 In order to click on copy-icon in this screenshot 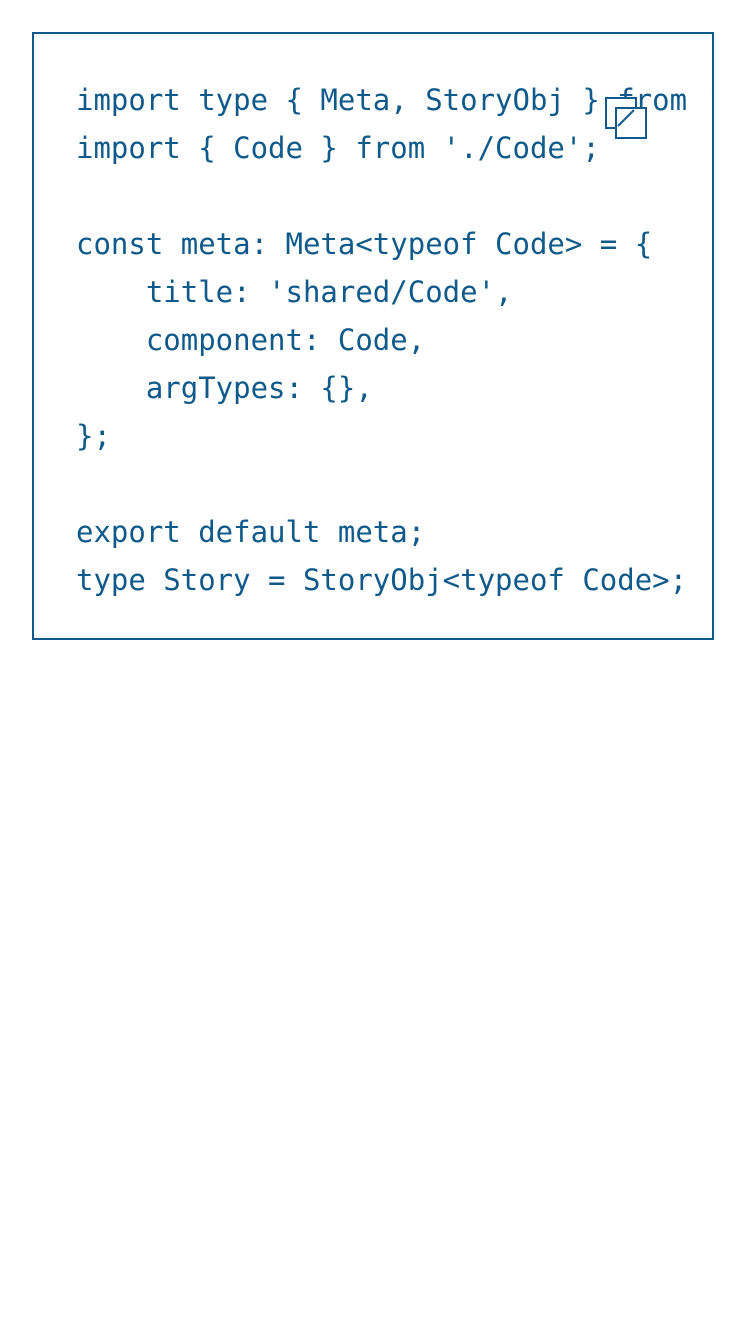, I will do `click(626, 118)`.